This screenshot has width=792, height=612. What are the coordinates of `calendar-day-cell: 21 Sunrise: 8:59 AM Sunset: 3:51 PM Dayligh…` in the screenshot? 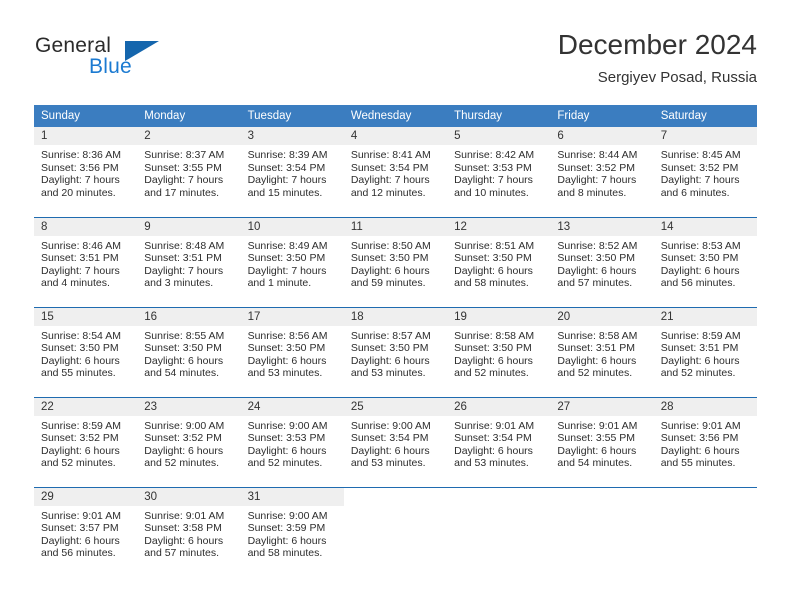 It's located at (705, 351).